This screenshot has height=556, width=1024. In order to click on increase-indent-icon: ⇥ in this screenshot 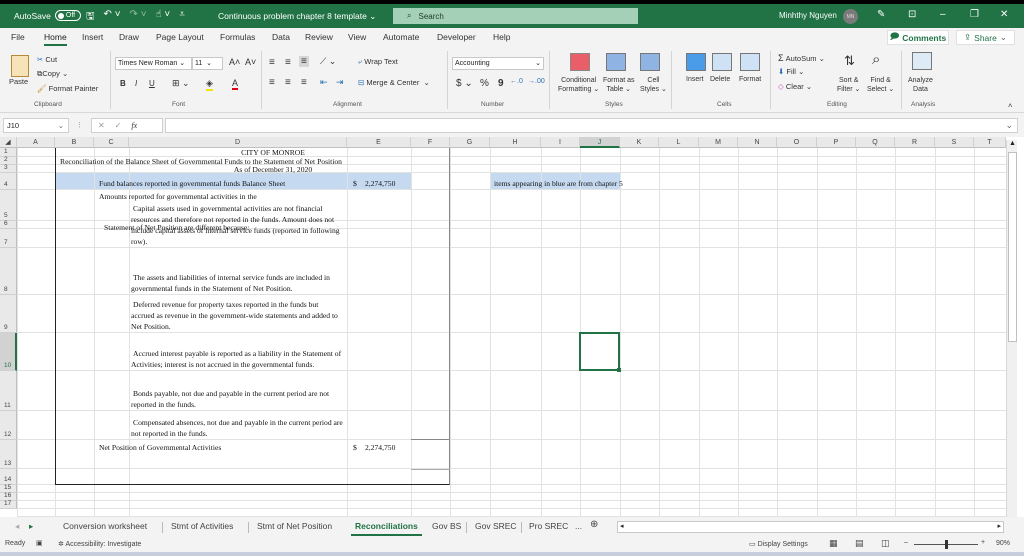, I will do `click(340, 82)`.